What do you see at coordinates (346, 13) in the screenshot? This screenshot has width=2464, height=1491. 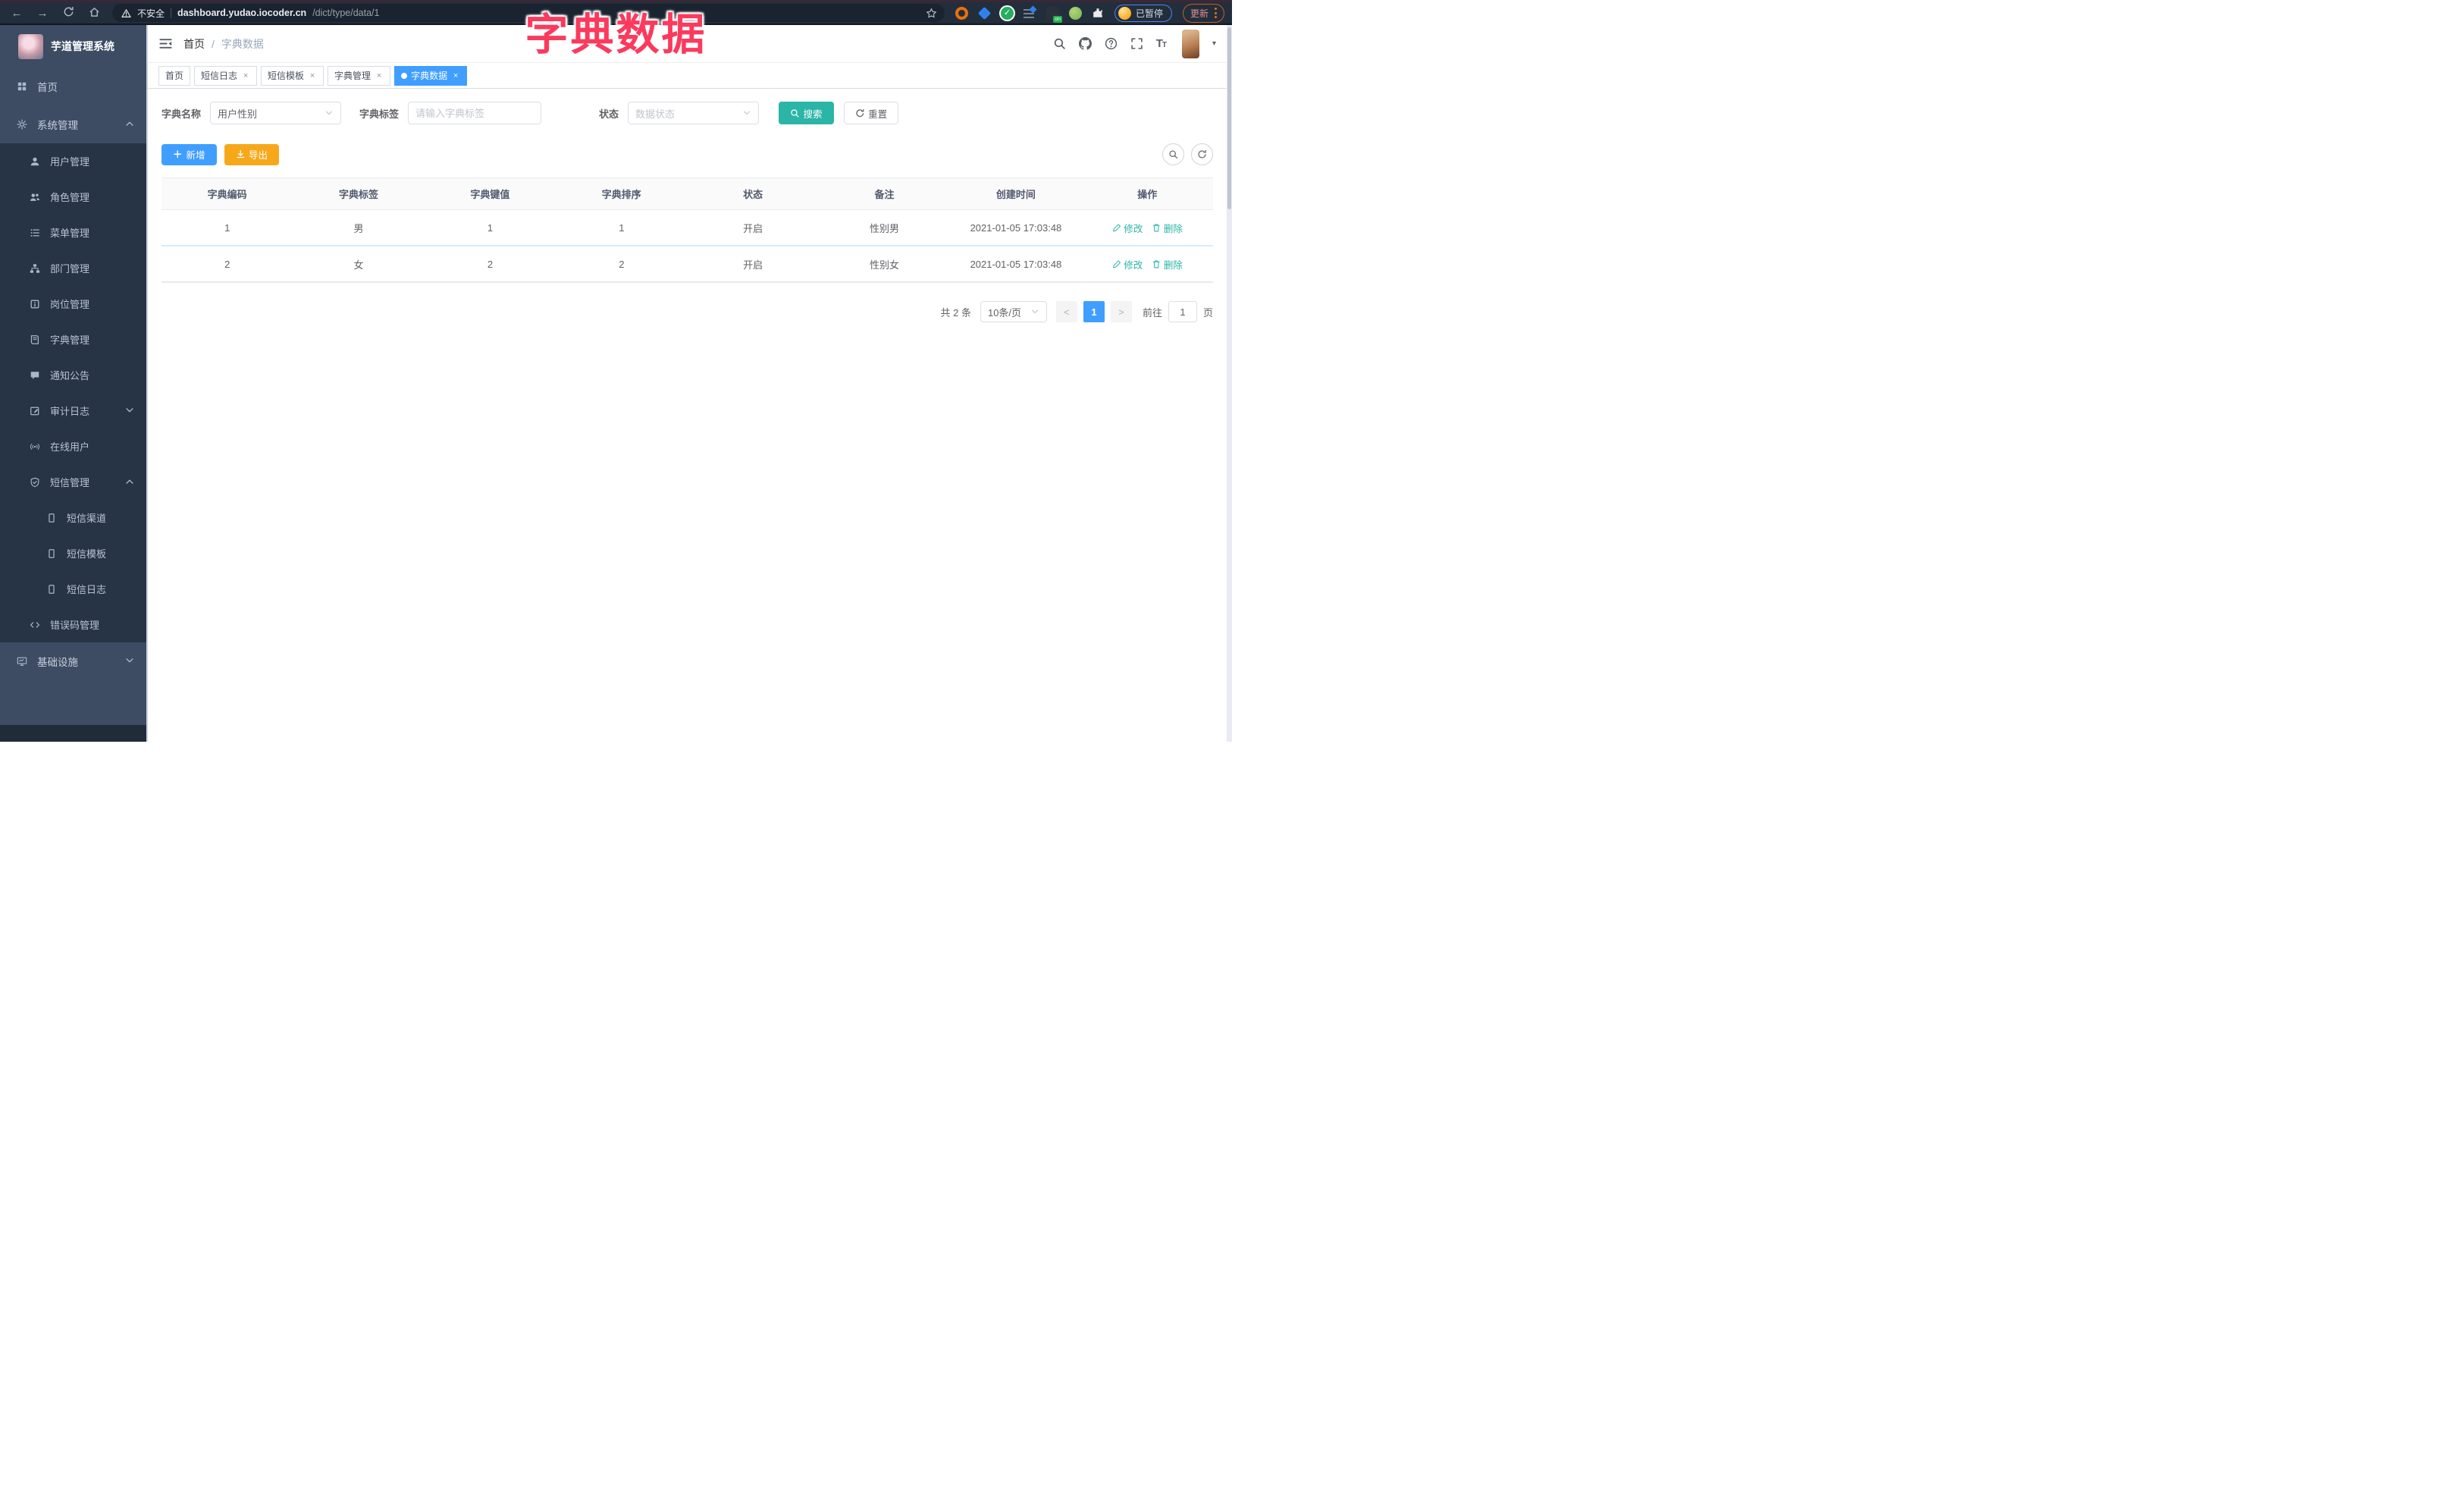 I see `url-path: /dict/type/data/1` at bounding box center [346, 13].